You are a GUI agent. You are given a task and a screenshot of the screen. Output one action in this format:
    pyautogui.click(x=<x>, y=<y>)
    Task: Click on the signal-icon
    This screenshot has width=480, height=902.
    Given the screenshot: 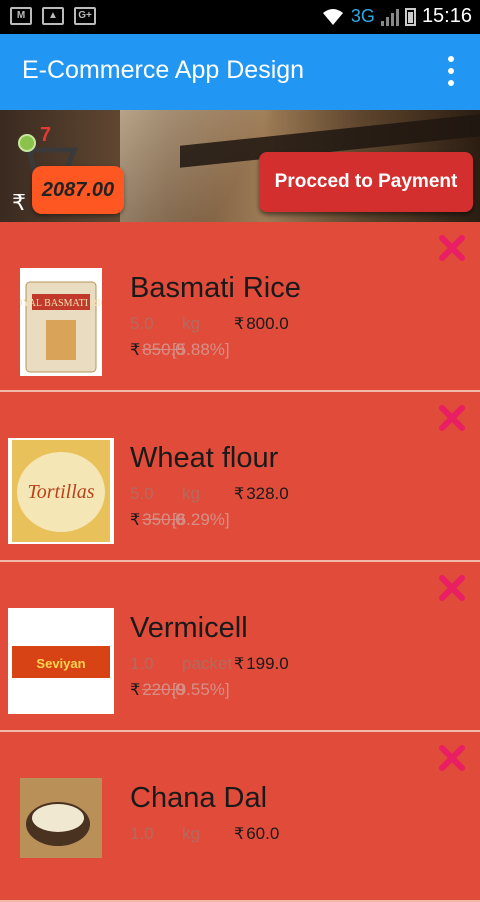 What is the action you would take?
    pyautogui.click(x=389, y=17)
    